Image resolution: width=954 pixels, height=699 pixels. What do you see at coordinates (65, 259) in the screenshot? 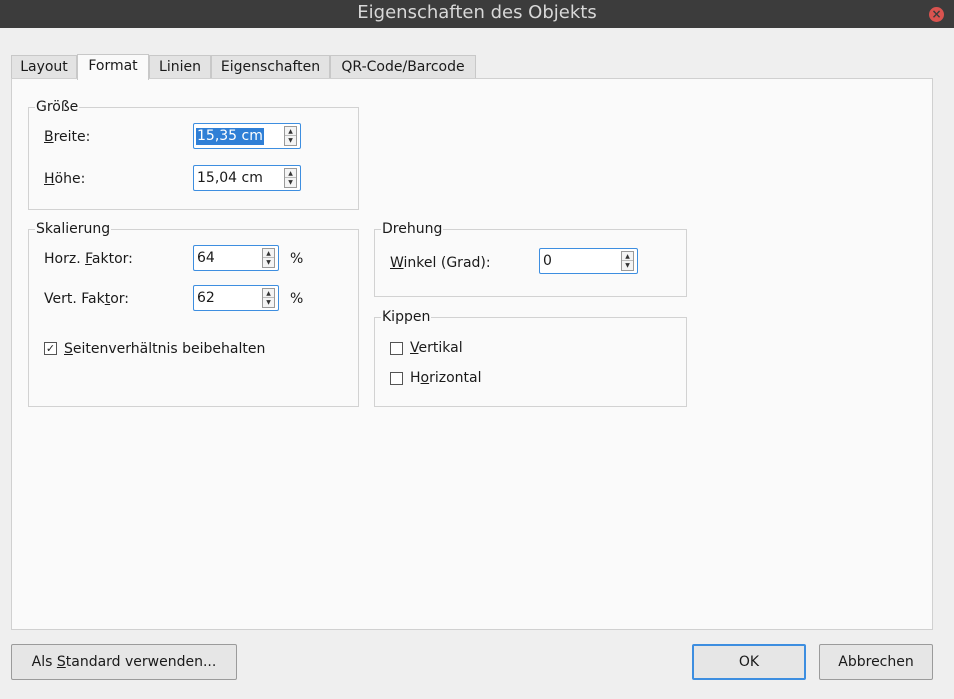
I see `horz-label-a: Horz.` at bounding box center [65, 259].